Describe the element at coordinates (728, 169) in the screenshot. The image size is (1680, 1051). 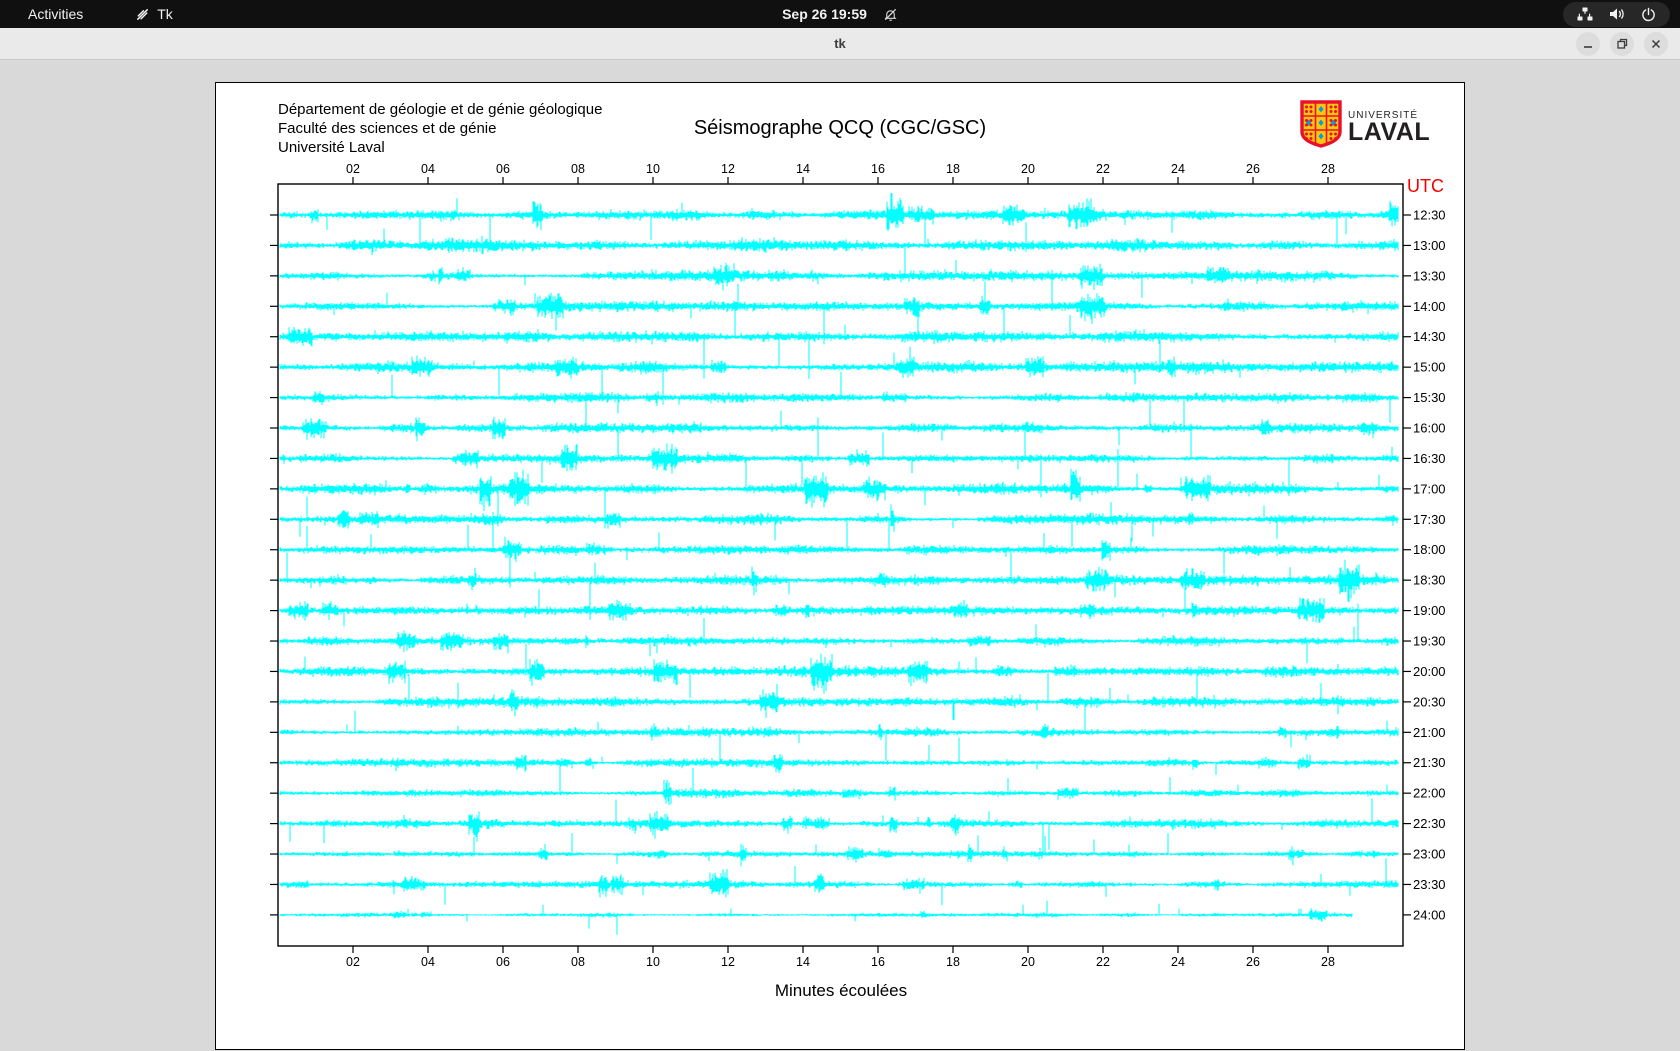
I see `x-tick-label-top: 12` at that location.